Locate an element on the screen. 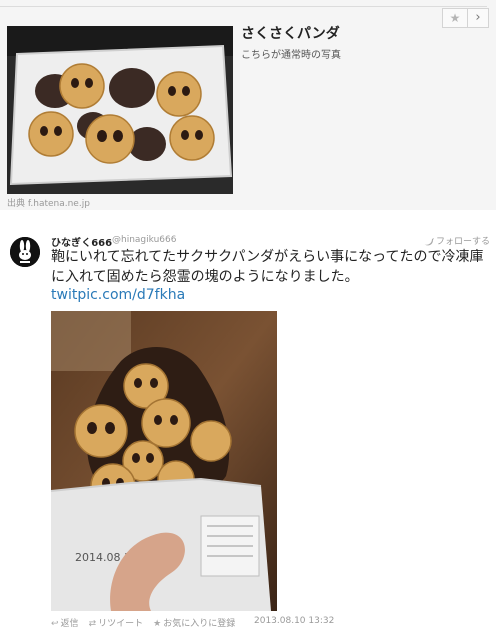  divider is located at coordinates (243, 6).